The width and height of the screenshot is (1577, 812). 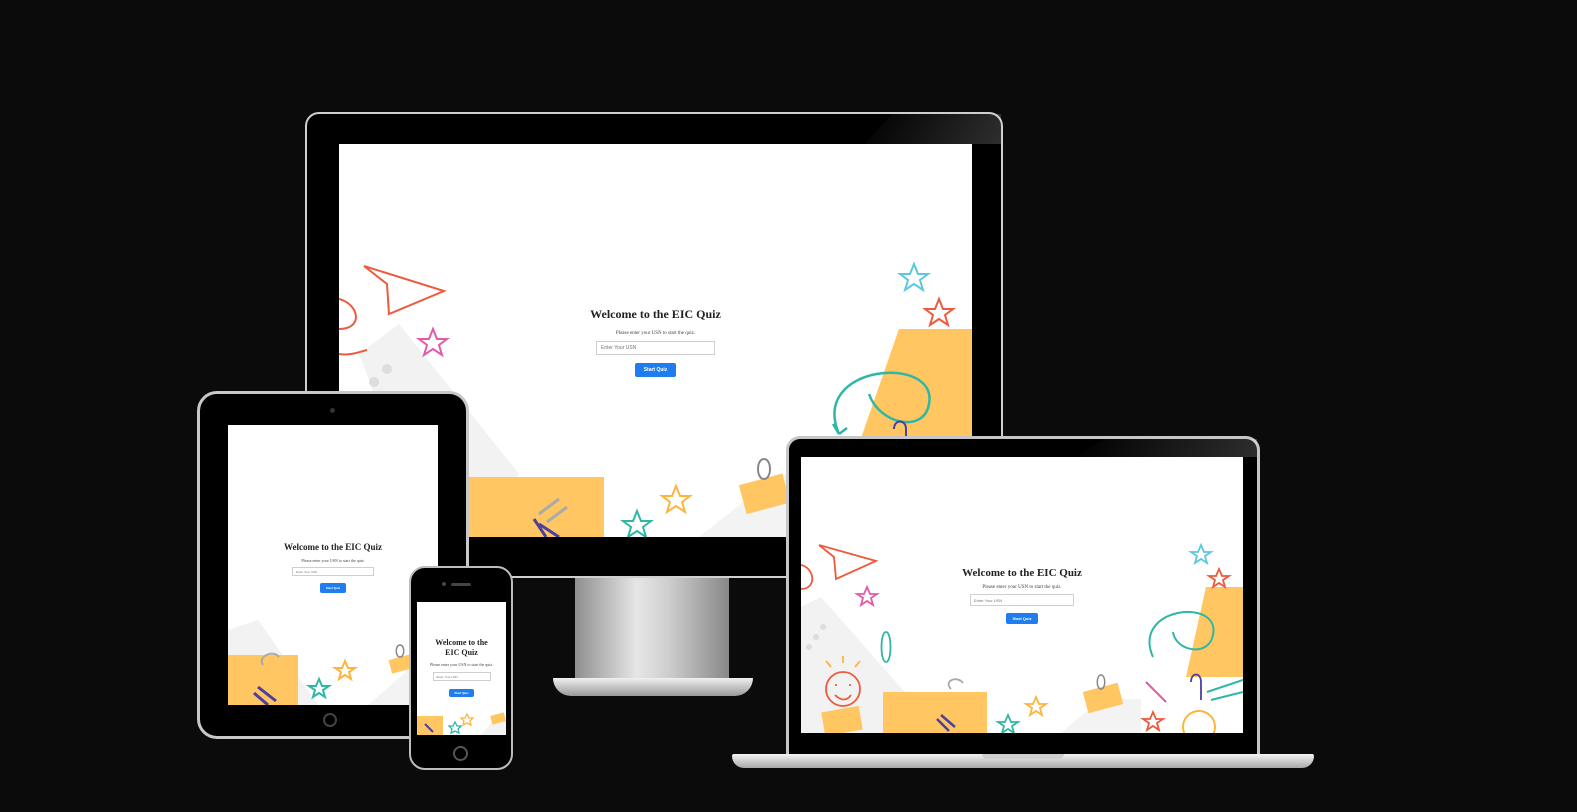 What do you see at coordinates (332, 410) in the screenshot?
I see `tablet-camera` at bounding box center [332, 410].